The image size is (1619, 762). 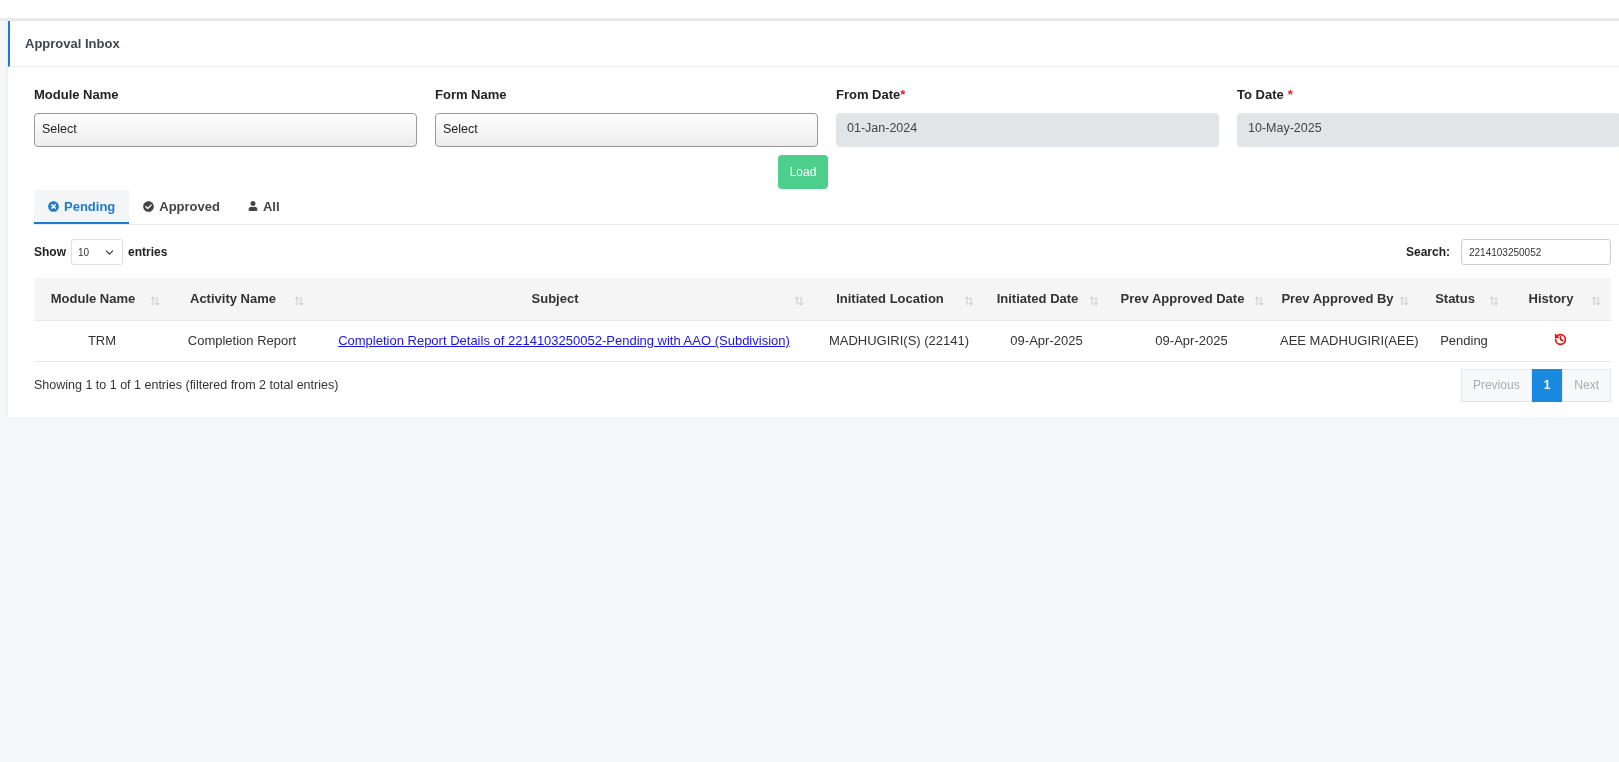 I want to click on page-button: 1, so click(x=1547, y=385).